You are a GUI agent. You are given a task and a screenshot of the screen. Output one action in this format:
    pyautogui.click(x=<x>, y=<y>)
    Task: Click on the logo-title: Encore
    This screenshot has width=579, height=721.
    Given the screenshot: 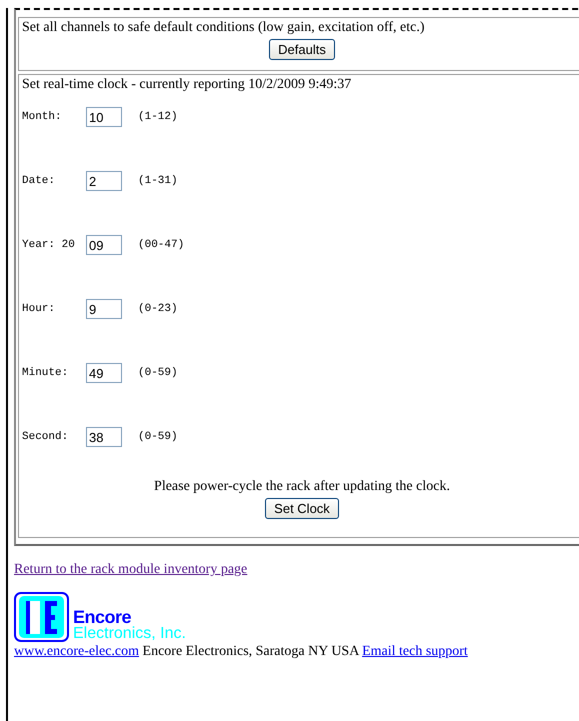 What is the action you would take?
    pyautogui.click(x=102, y=617)
    